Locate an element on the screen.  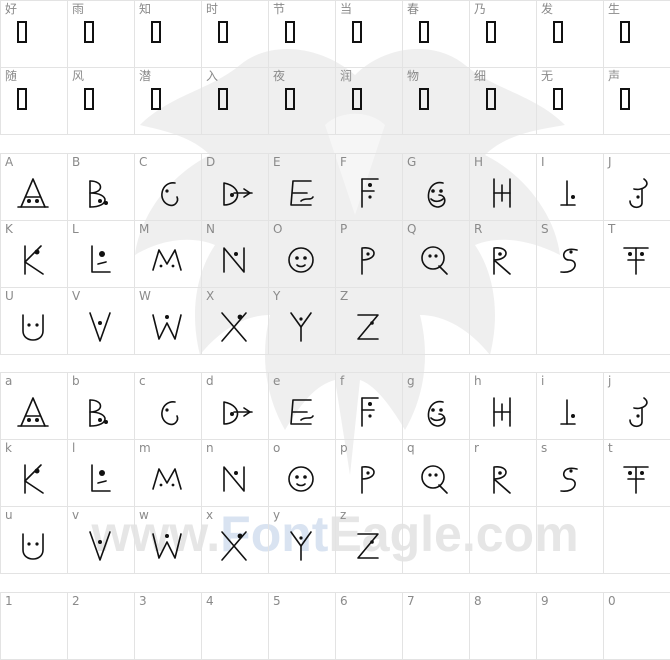
glyph-label: B is located at coordinates (76, 162).